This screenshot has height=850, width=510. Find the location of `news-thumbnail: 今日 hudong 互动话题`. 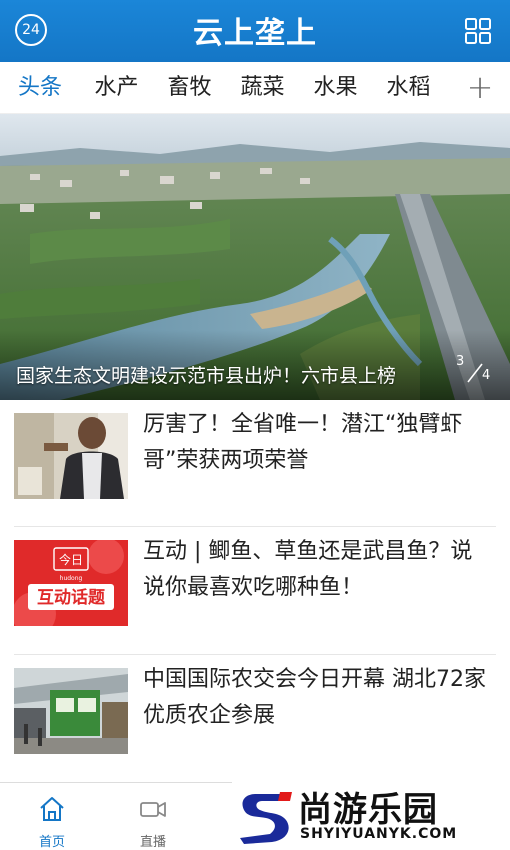

news-thumbnail: 今日 hudong 互动话题 is located at coordinates (71, 583).